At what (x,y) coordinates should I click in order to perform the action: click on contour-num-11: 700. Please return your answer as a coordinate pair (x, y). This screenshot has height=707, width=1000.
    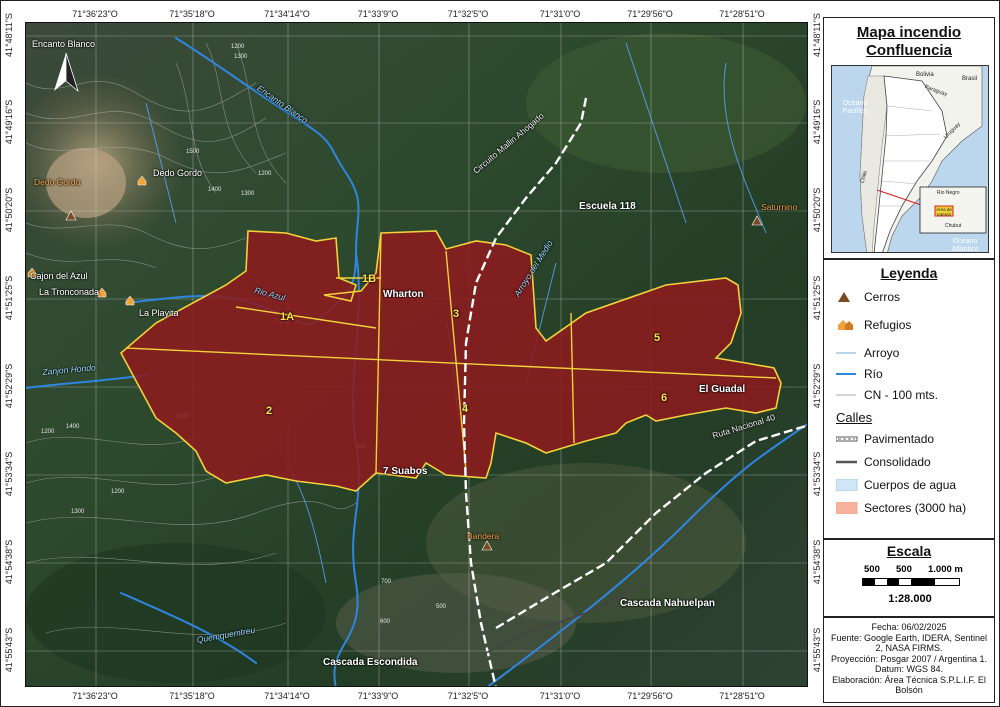
    Looking at the image, I should click on (386, 582).